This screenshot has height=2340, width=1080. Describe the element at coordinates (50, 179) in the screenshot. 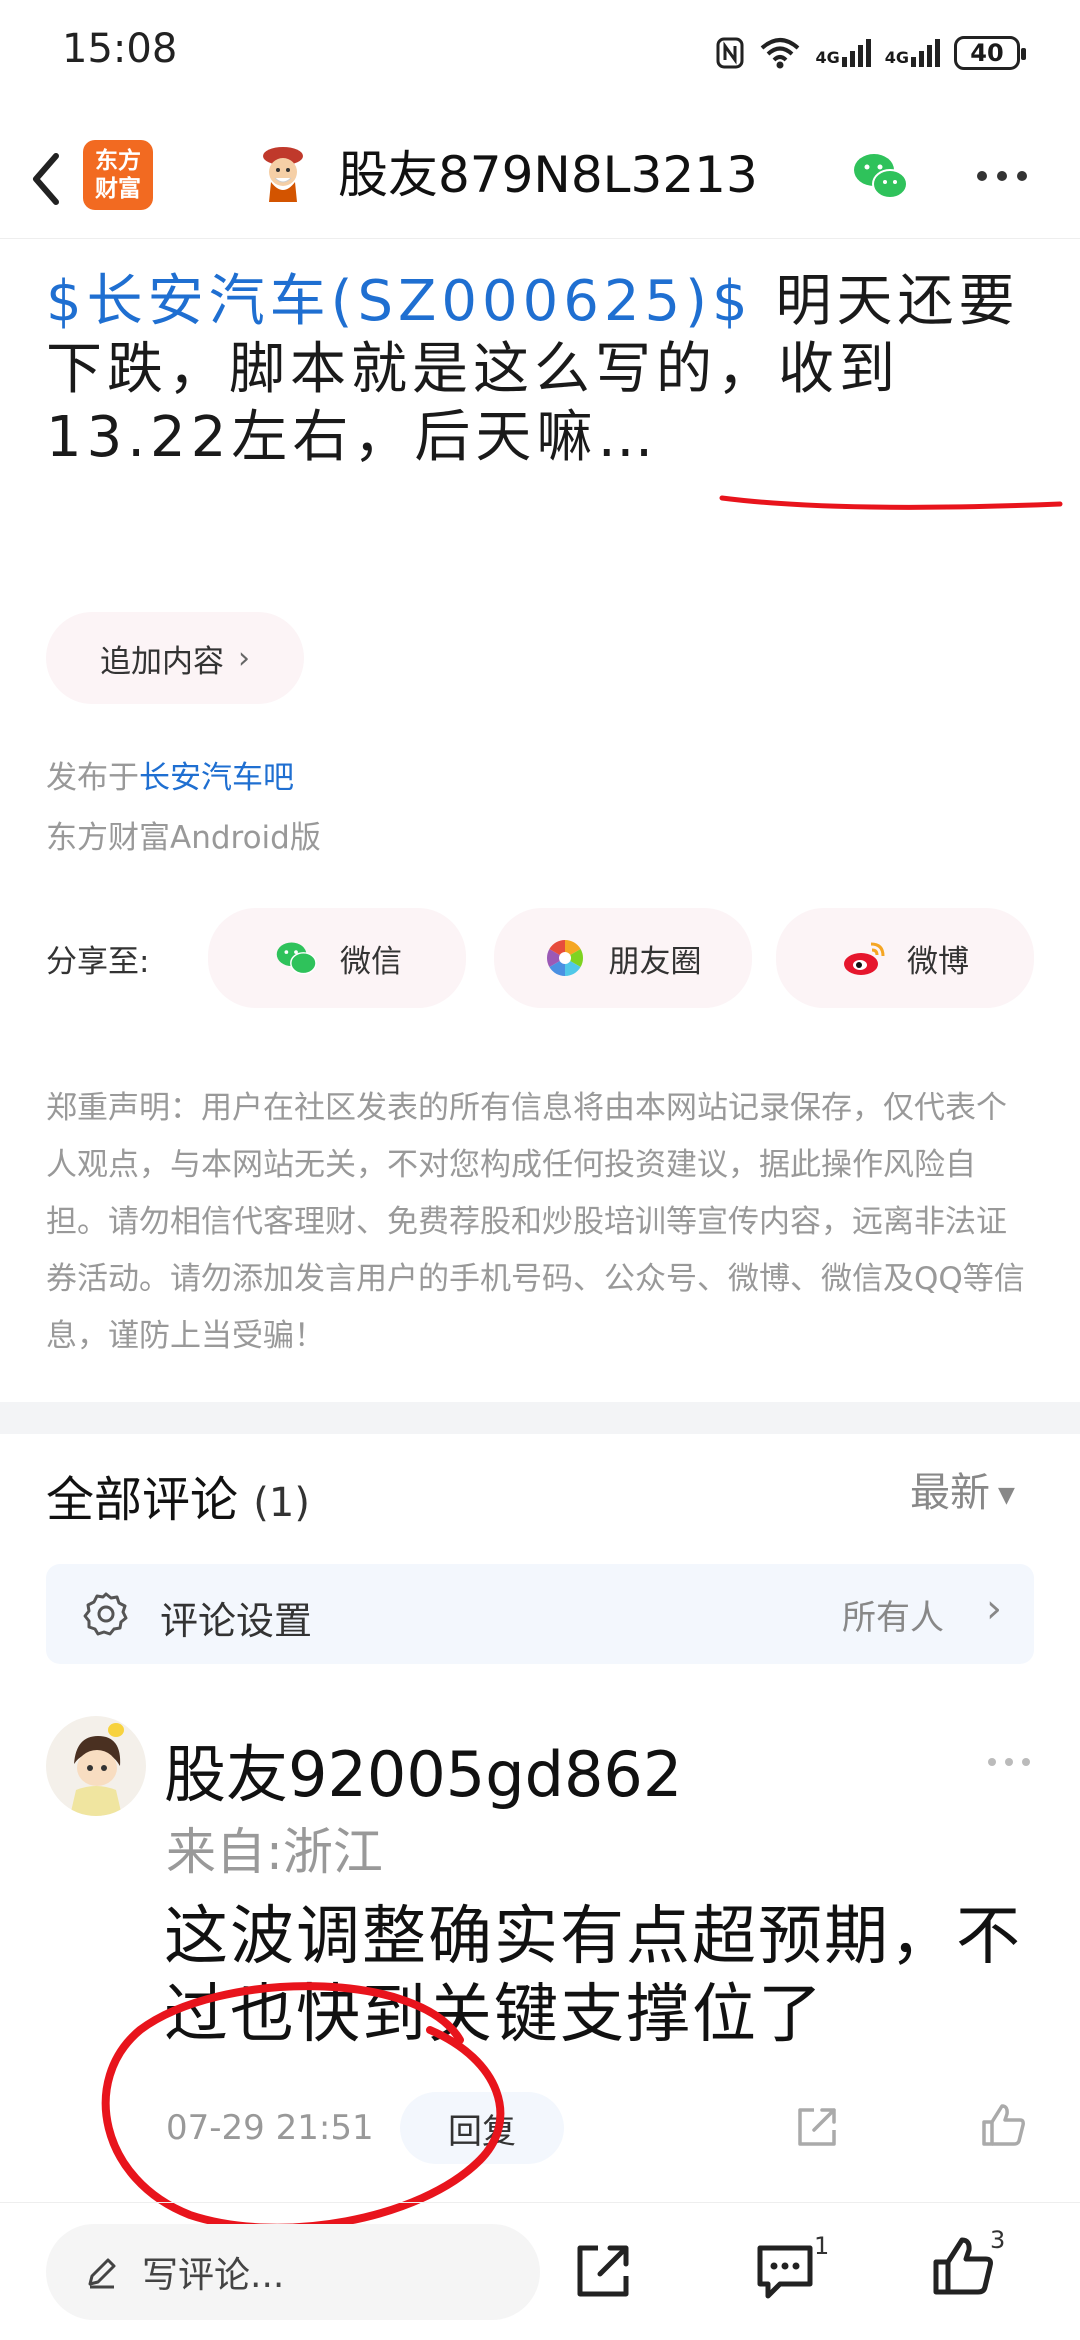

I see `back-arrow-icon` at that location.